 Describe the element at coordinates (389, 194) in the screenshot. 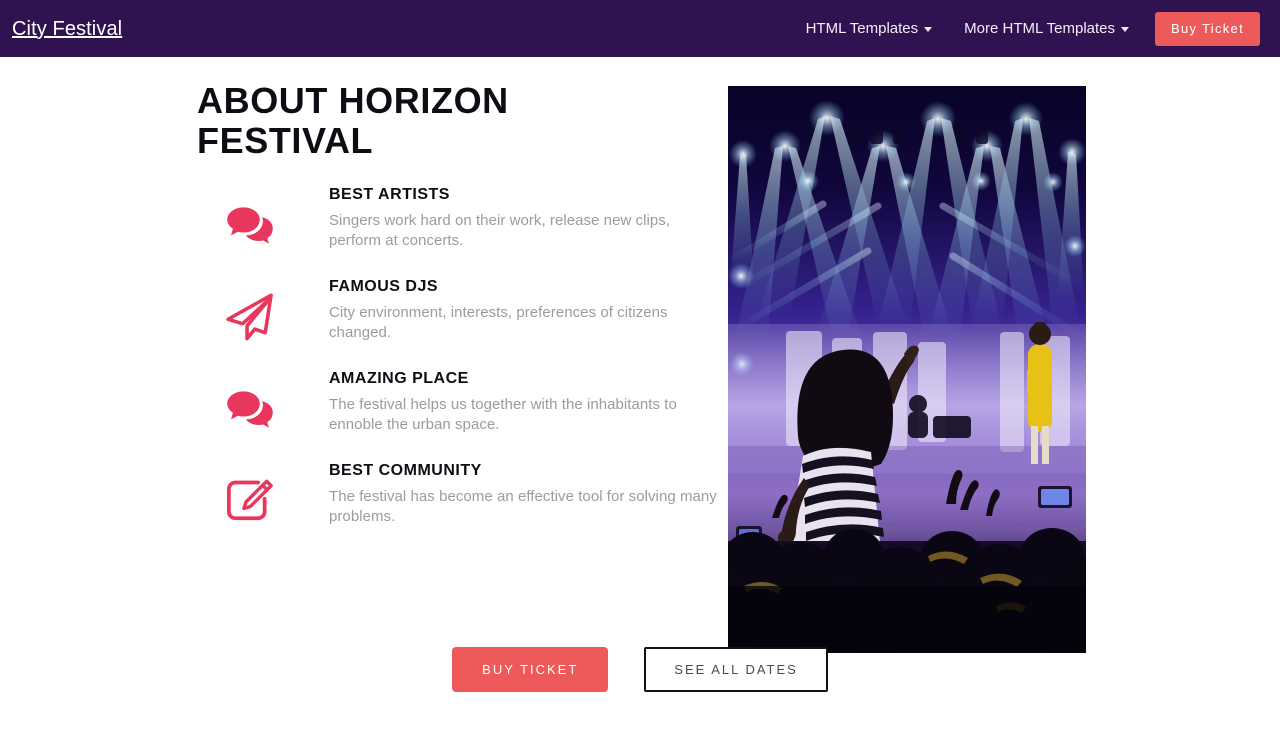

I see `feature-title: Best Artists` at that location.